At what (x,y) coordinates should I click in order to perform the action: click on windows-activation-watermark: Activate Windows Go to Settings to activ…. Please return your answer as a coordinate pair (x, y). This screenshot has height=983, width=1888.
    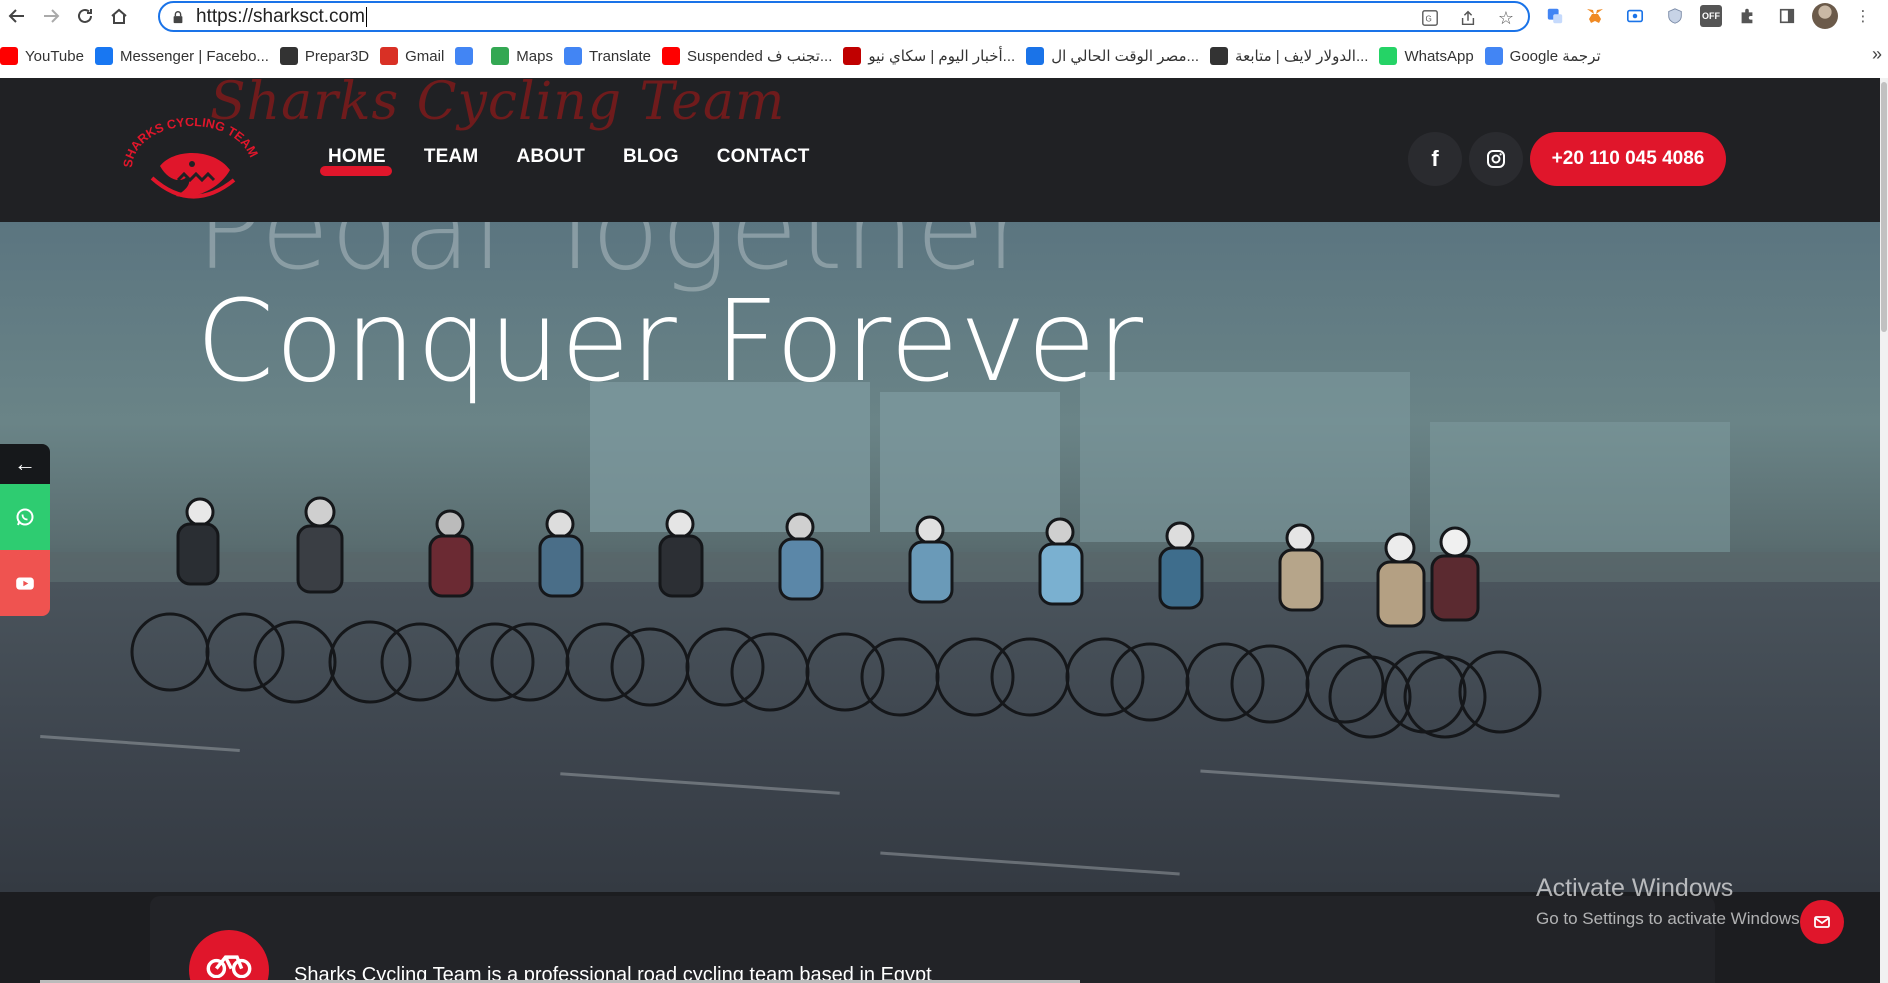
    Looking at the image, I should click on (1670, 901).